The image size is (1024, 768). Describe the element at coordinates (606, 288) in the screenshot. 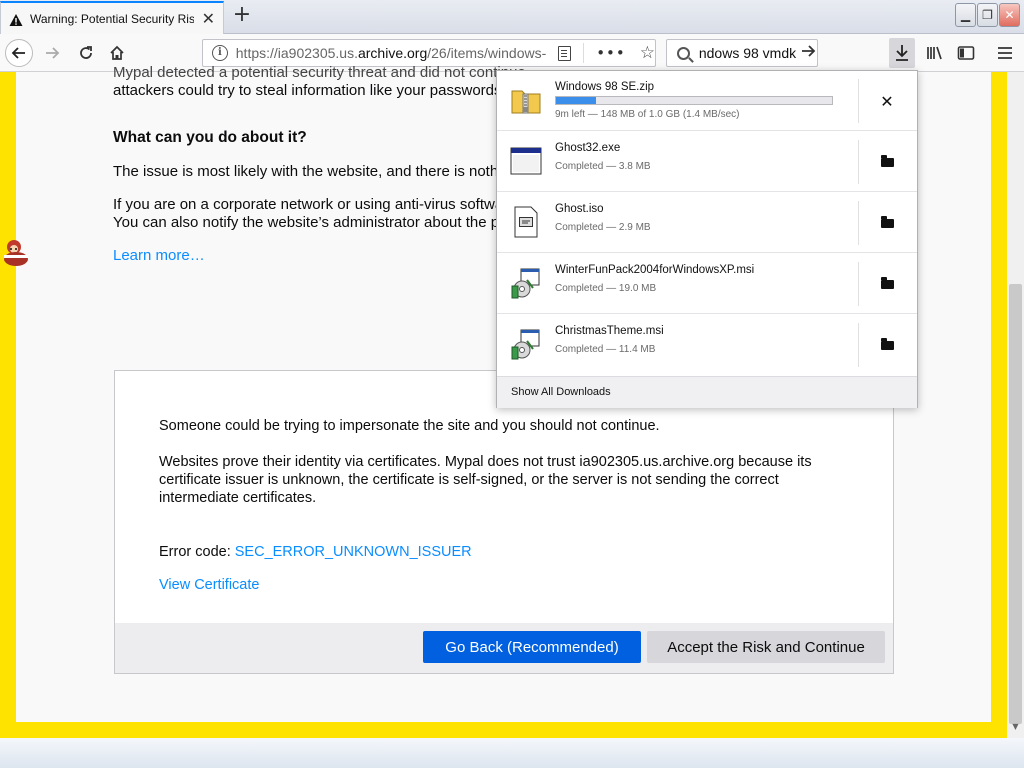

I see `download-status: Completed — 19.0 MB` at that location.